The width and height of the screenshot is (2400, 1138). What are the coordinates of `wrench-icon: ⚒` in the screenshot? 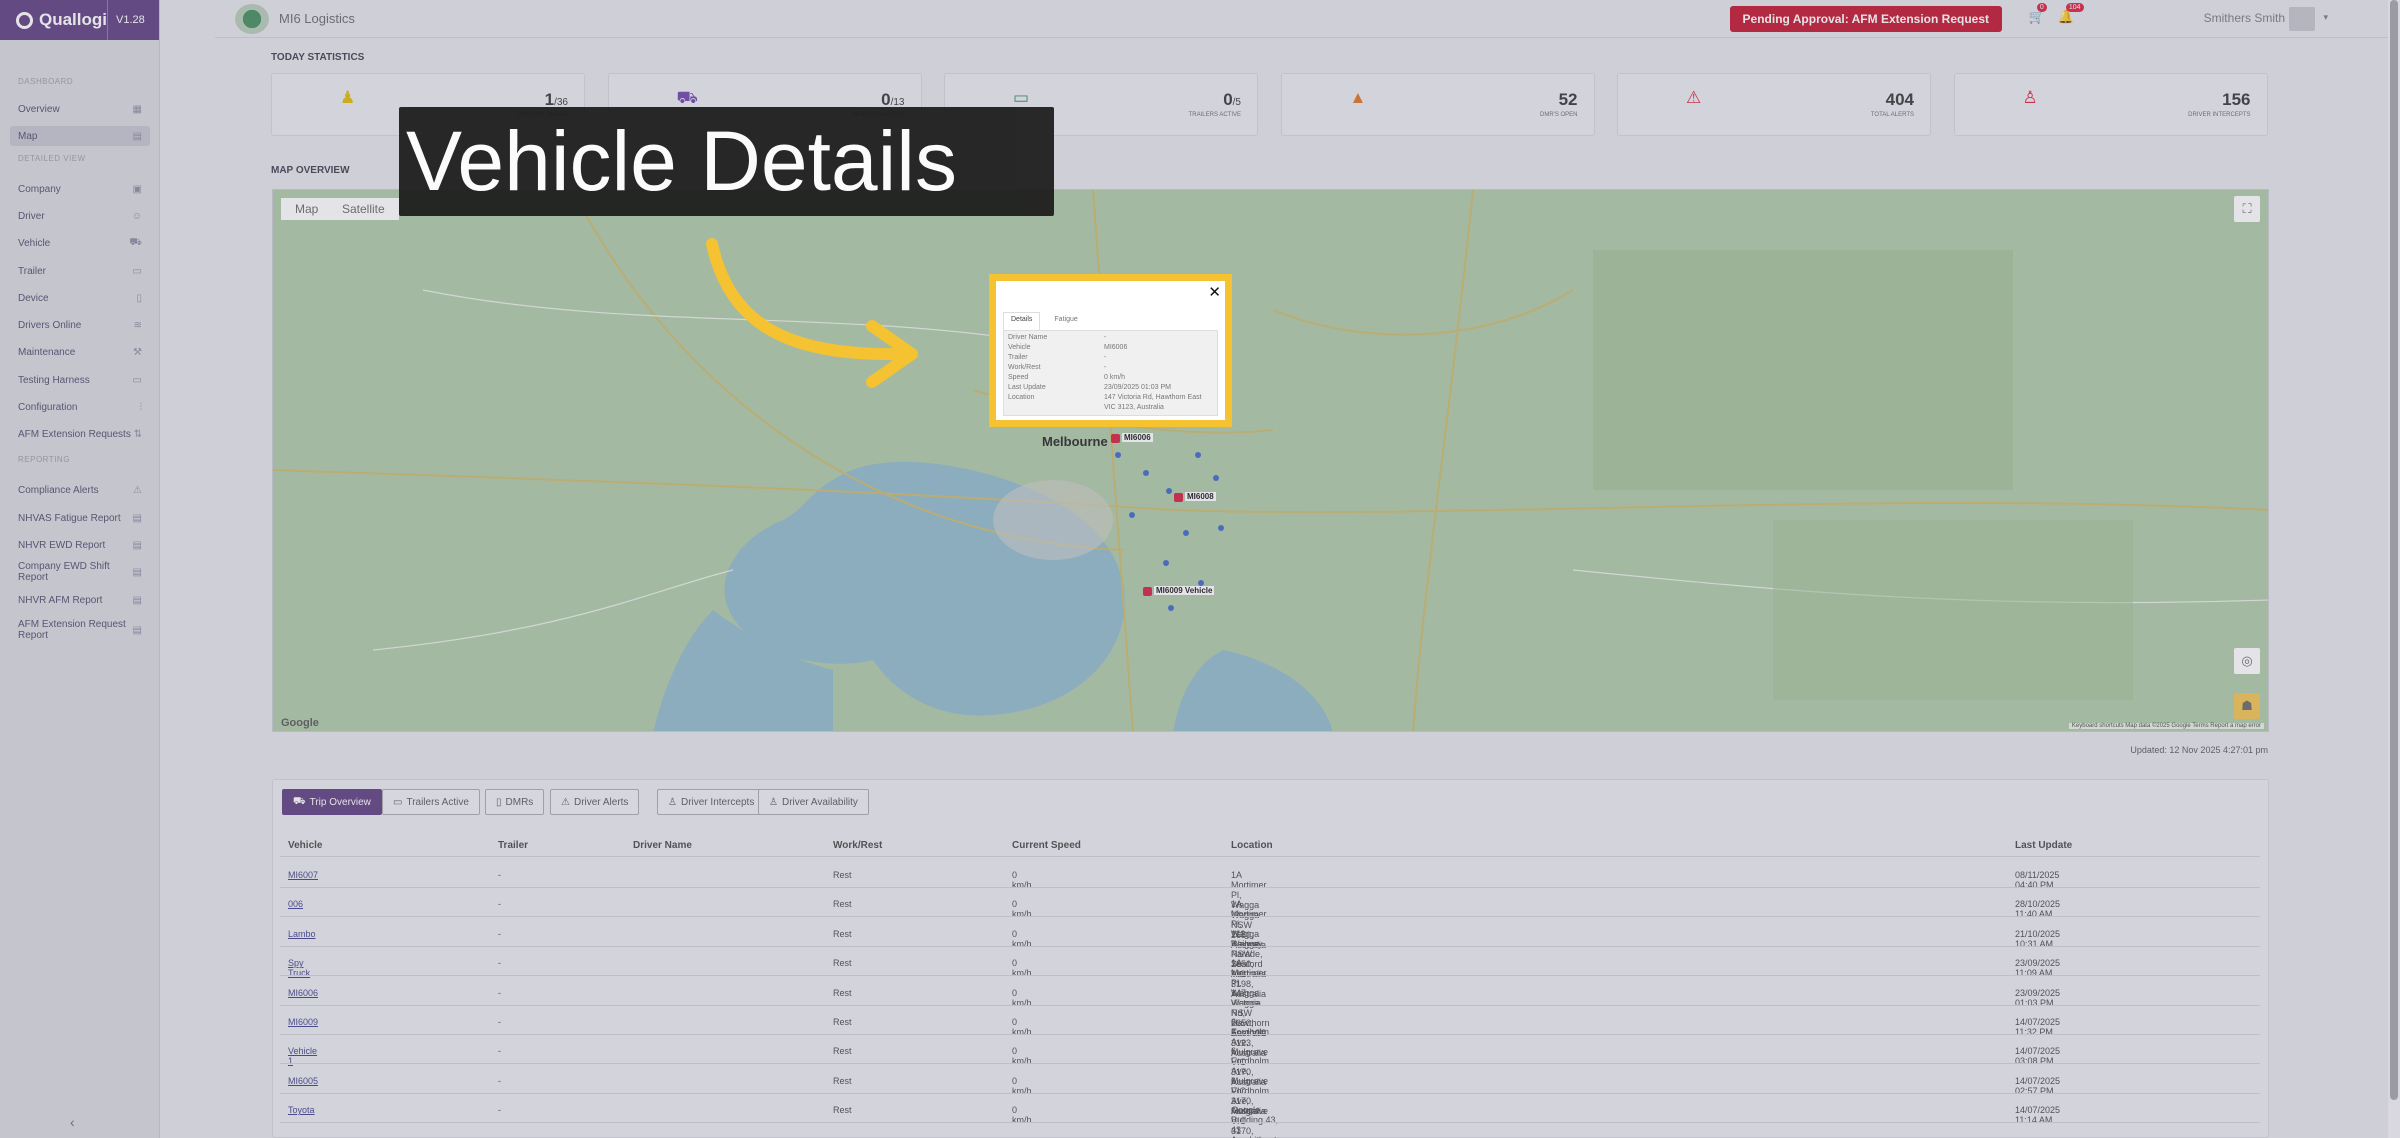 It's located at (137, 352).